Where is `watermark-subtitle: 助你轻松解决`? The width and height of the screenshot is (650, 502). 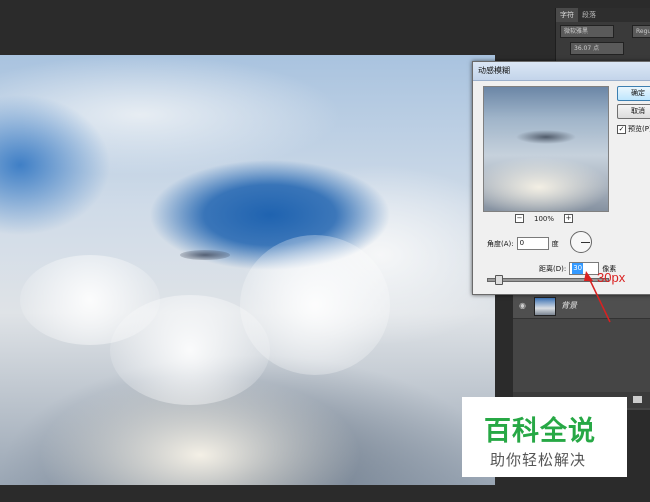 watermark-subtitle: 助你轻松解决 is located at coordinates (538, 460).